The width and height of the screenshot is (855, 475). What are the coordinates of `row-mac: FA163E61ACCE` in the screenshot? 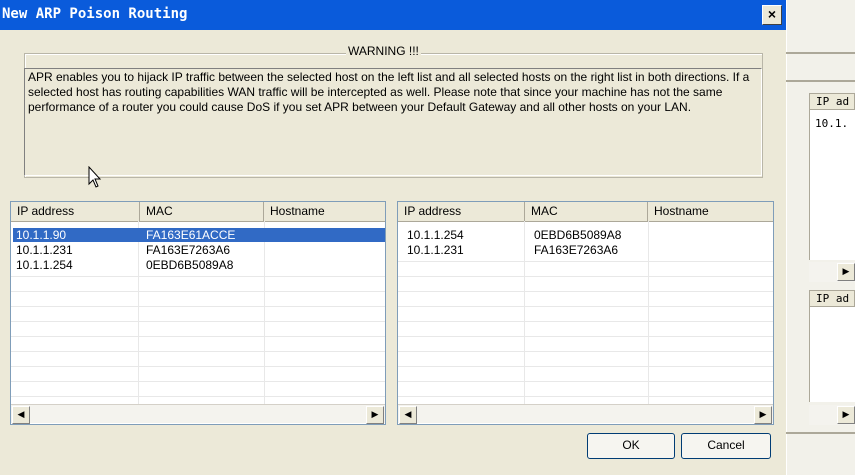 It's located at (191, 235).